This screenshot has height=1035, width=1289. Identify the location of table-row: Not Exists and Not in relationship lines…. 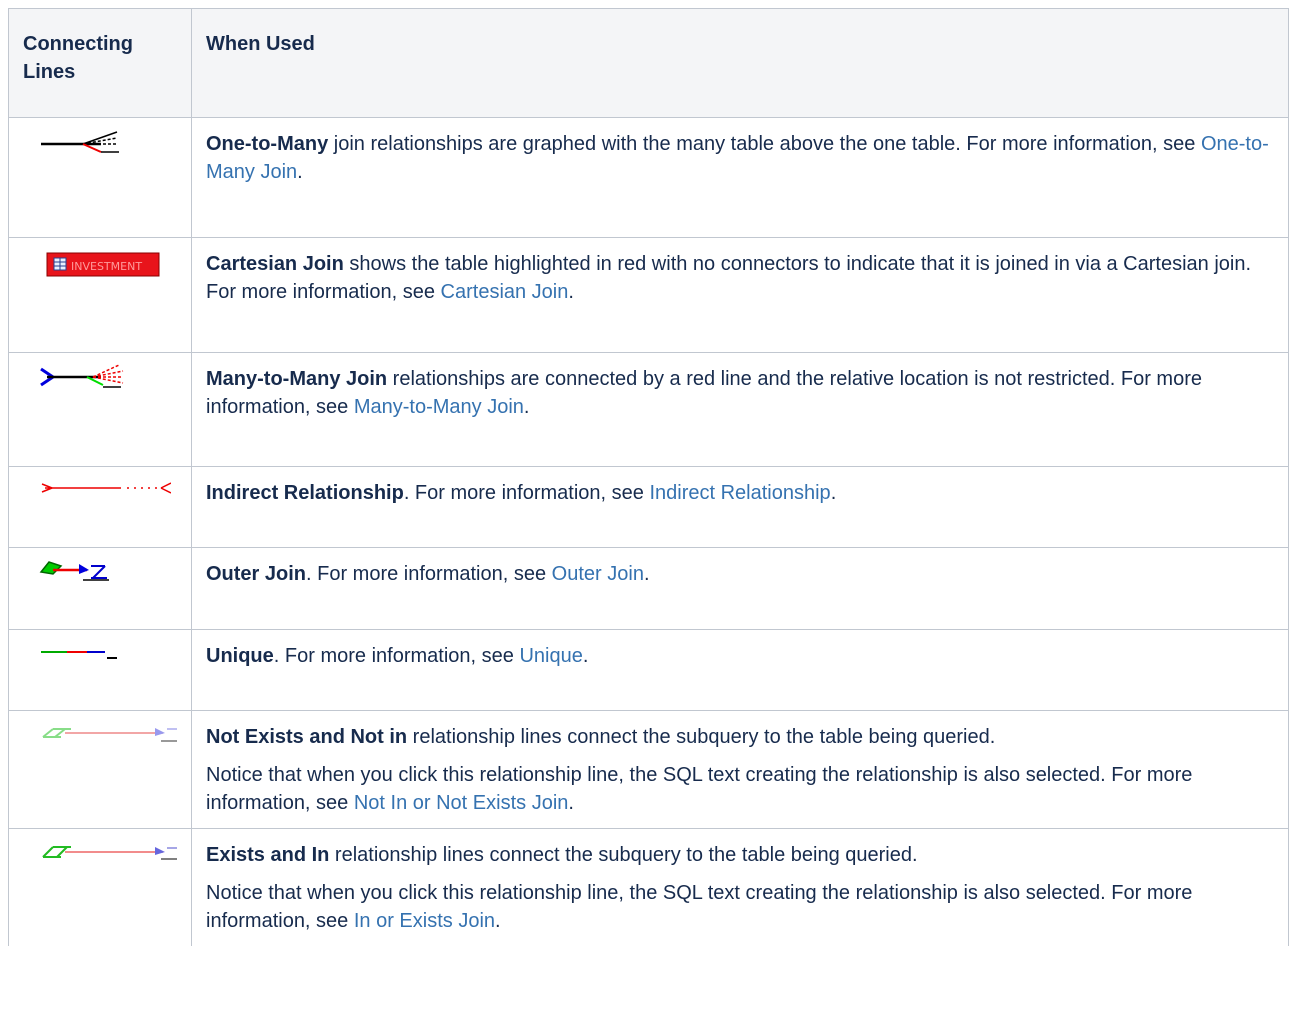
(648, 769).